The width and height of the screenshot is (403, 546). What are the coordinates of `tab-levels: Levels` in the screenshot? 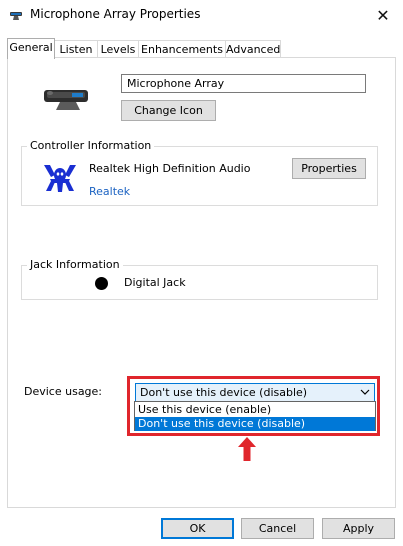 It's located at (118, 48).